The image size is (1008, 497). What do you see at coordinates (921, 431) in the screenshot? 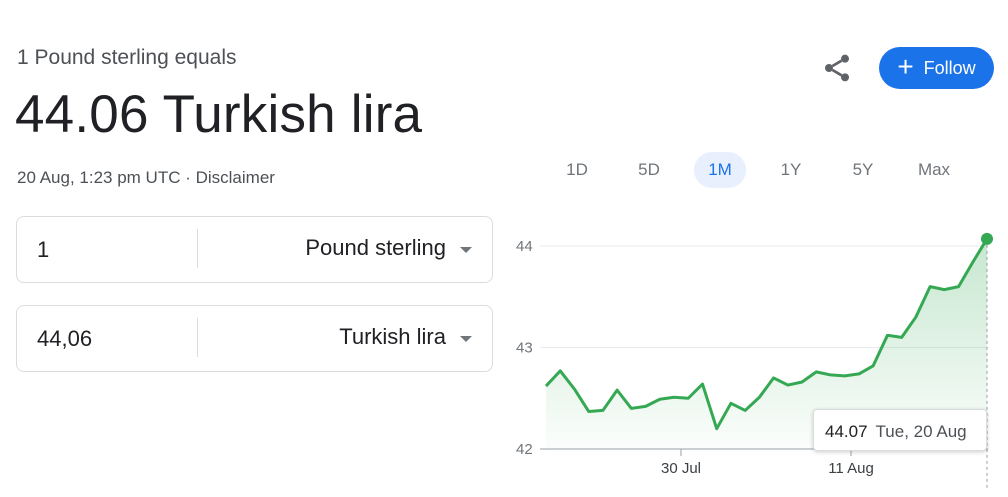
I see `tooltip-date: Tue, 20 Aug` at bounding box center [921, 431].